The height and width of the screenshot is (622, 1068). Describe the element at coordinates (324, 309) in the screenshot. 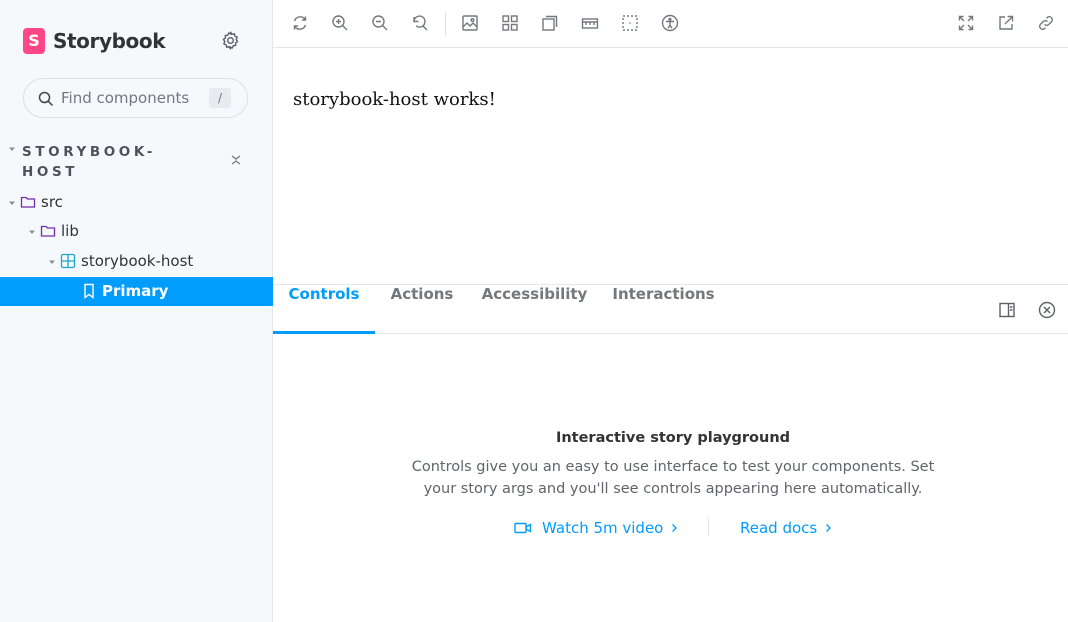

I see `tab-controls: Controls` at that location.